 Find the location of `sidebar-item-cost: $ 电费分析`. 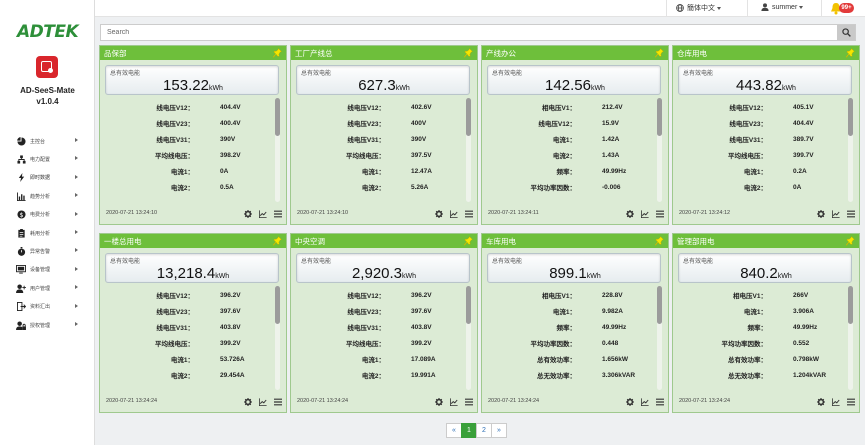

sidebar-item-cost: $ 电费分析 is located at coordinates (47, 215).